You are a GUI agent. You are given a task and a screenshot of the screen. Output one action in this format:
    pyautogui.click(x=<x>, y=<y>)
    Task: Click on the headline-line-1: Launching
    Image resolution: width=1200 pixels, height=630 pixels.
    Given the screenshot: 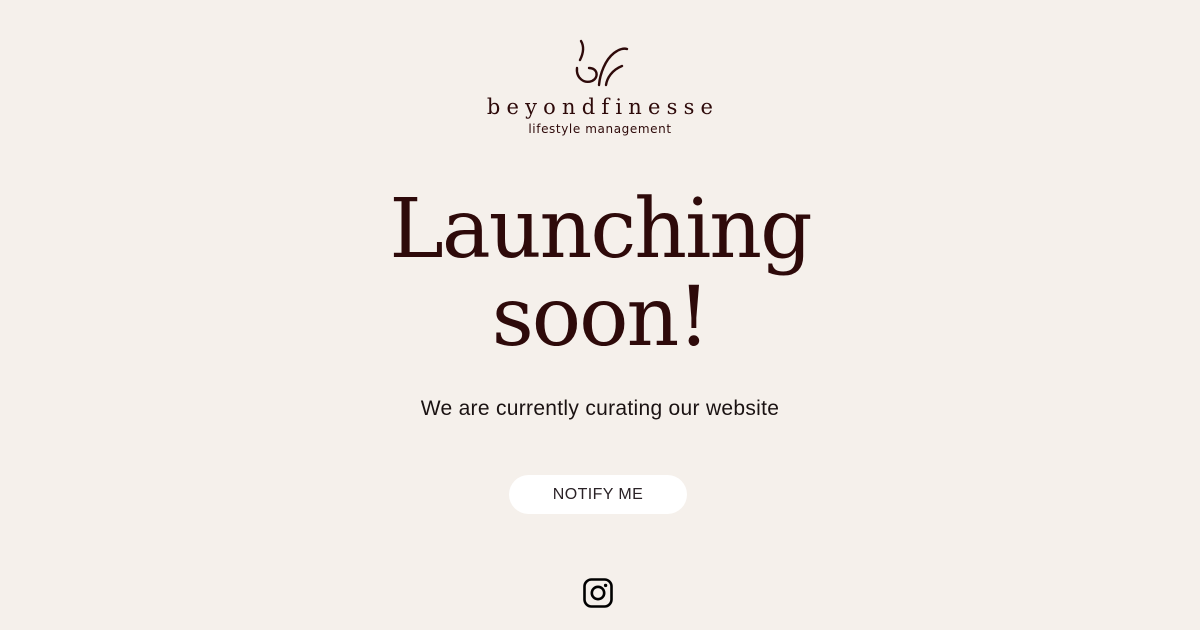 What is the action you would take?
    pyautogui.click(x=600, y=229)
    